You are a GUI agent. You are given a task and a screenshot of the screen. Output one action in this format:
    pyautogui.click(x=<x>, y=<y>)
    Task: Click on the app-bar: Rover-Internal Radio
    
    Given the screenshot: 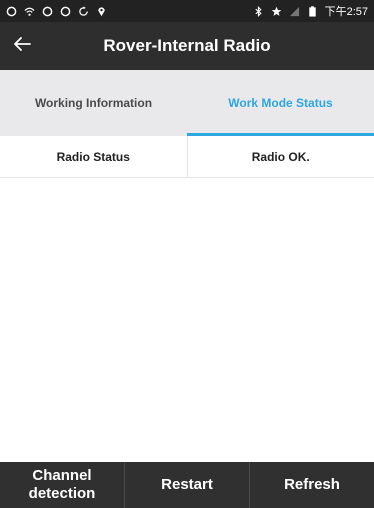 What is the action you would take?
    pyautogui.click(x=187, y=46)
    